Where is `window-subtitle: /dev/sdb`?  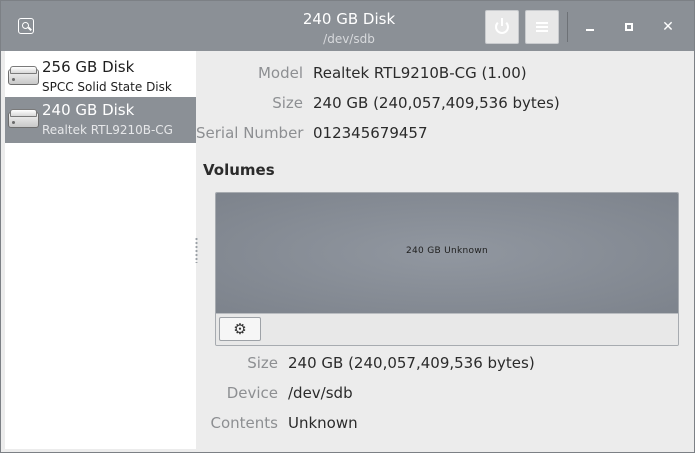 window-subtitle: /dev/sdb is located at coordinates (349, 39).